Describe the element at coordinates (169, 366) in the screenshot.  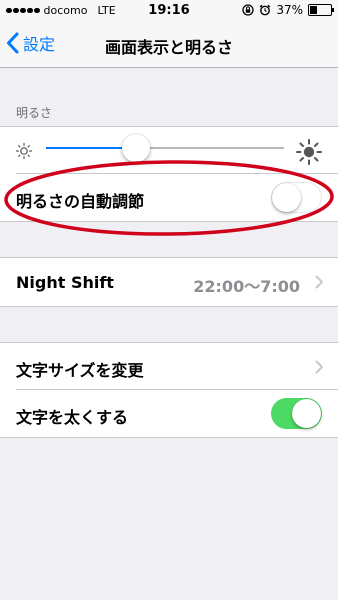
I see `text-size-row: 文字サイズを変更` at that location.